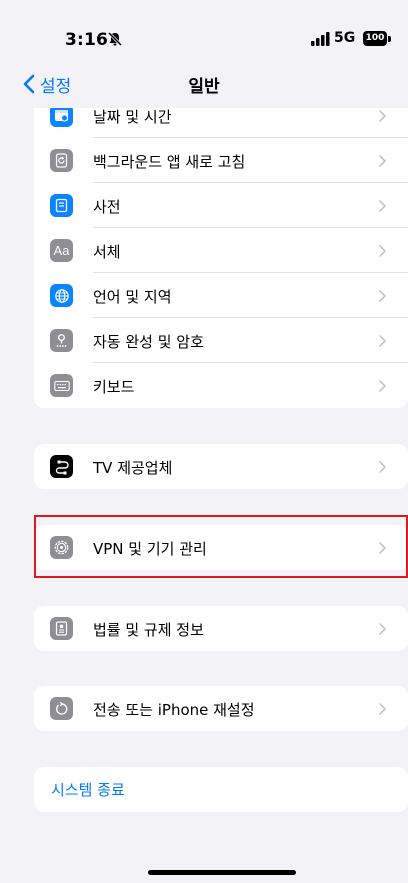  I want to click on settings-group-3: VPN 및 기기 관리, so click(221, 547).